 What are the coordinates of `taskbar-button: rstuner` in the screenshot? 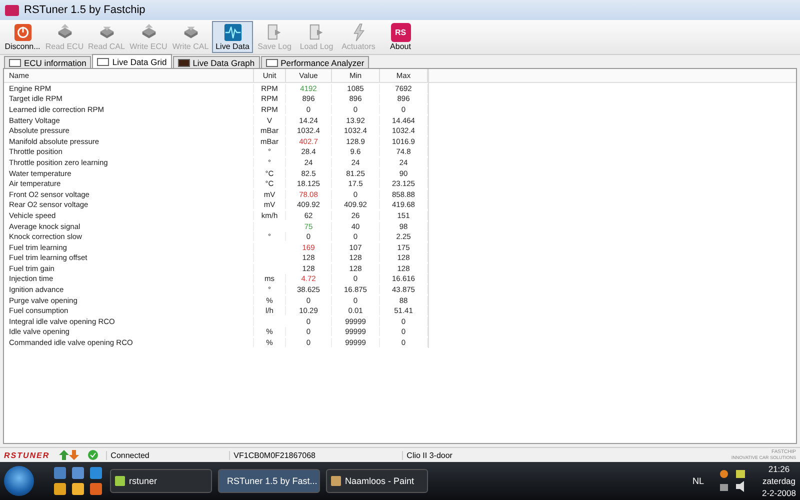 It's located at (161, 481).